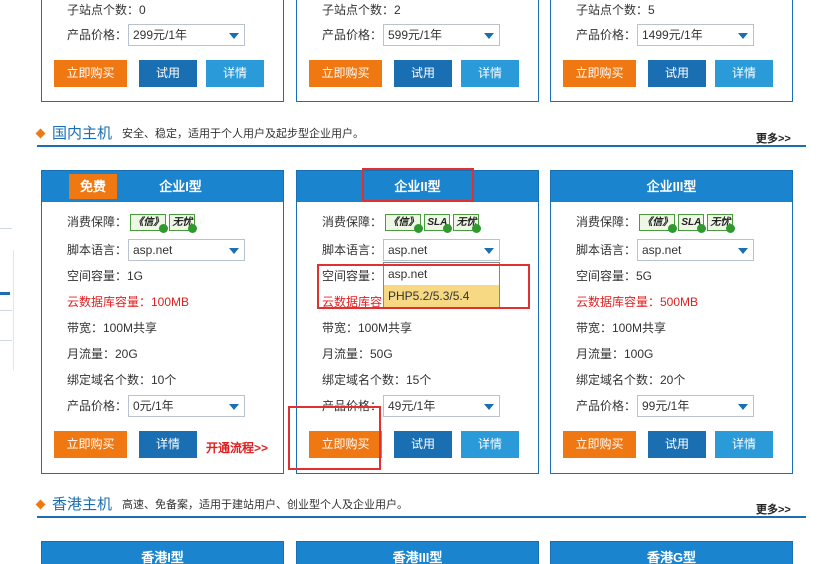 The image size is (823, 564). What do you see at coordinates (361, 10) in the screenshot?
I see `top-card-sites: 子站点个数：2` at bounding box center [361, 10].